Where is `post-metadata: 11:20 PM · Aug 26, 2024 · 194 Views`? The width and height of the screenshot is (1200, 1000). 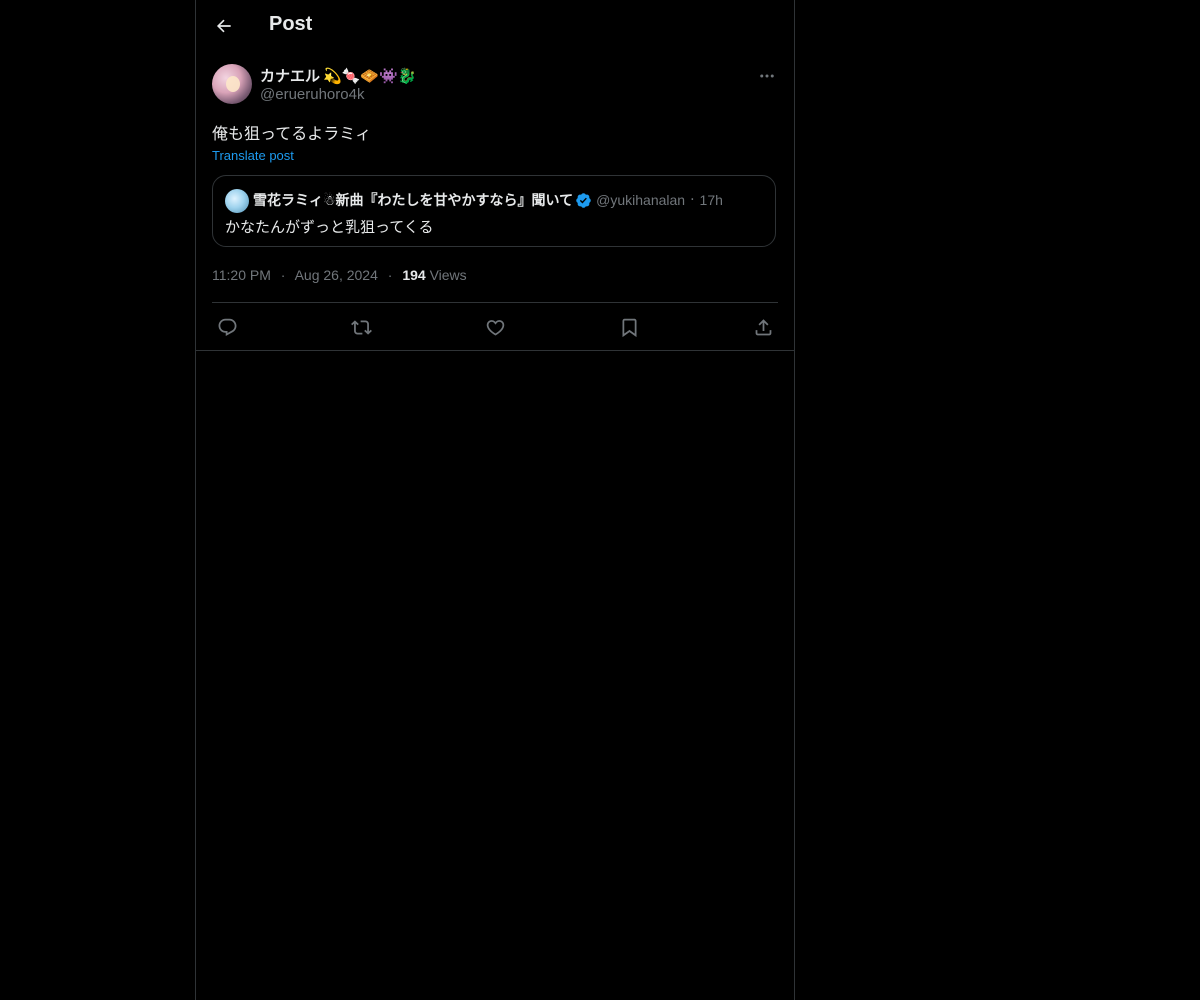 post-metadata: 11:20 PM · Aug 26, 2024 · 194 Views is located at coordinates (339, 275).